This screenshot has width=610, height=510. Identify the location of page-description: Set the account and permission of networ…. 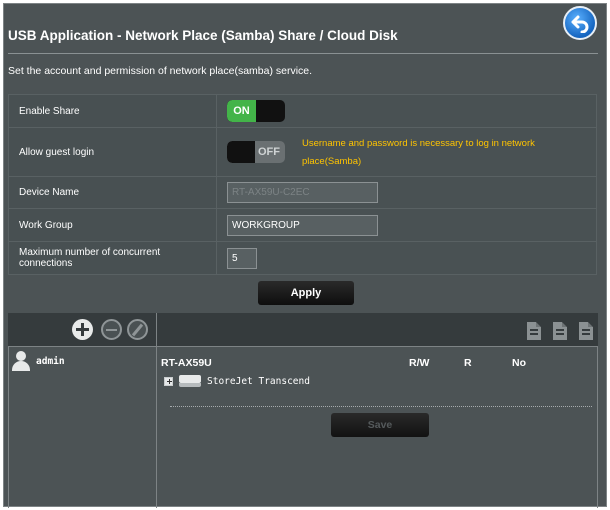
(160, 71).